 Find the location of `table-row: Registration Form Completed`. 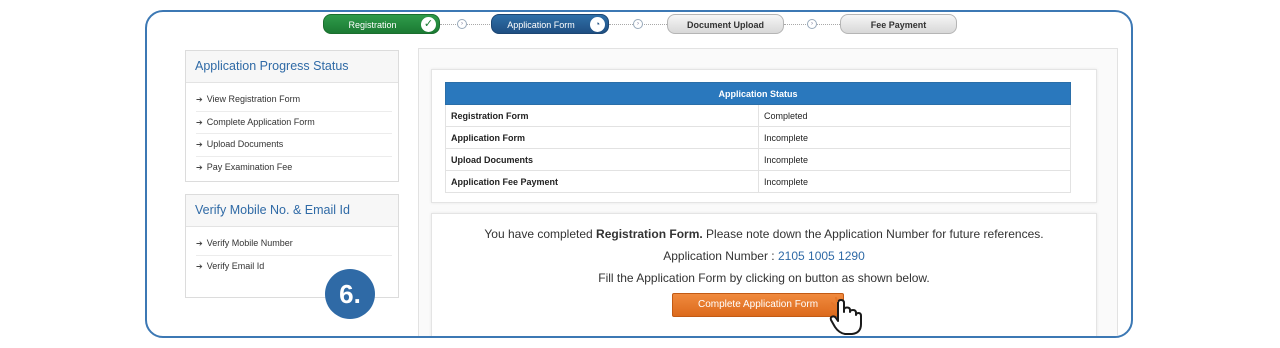

table-row: Registration Form Completed is located at coordinates (758, 115).